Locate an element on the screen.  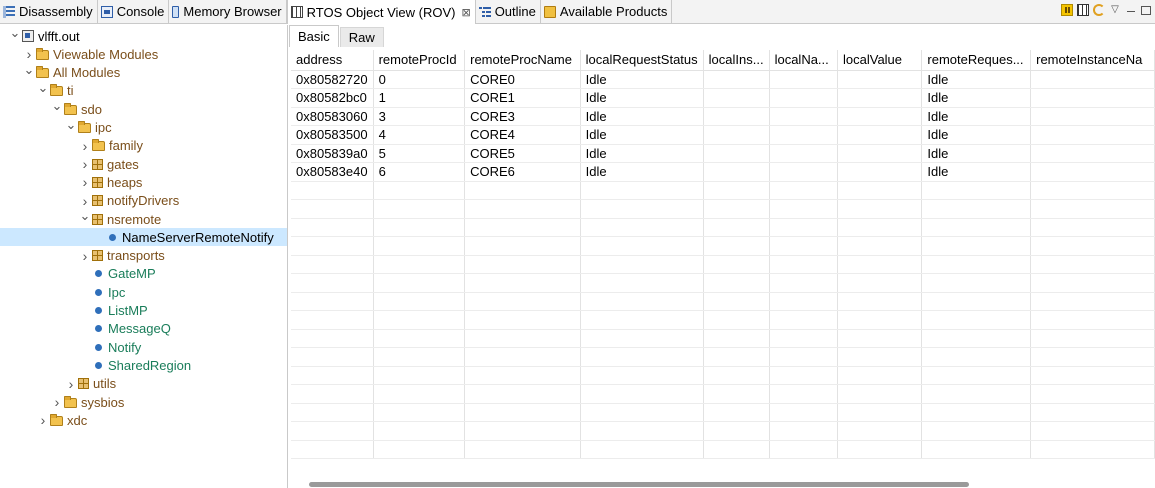
table-row: 0x80583060 3 CORE3 Idle Idle is located at coordinates (723, 116).